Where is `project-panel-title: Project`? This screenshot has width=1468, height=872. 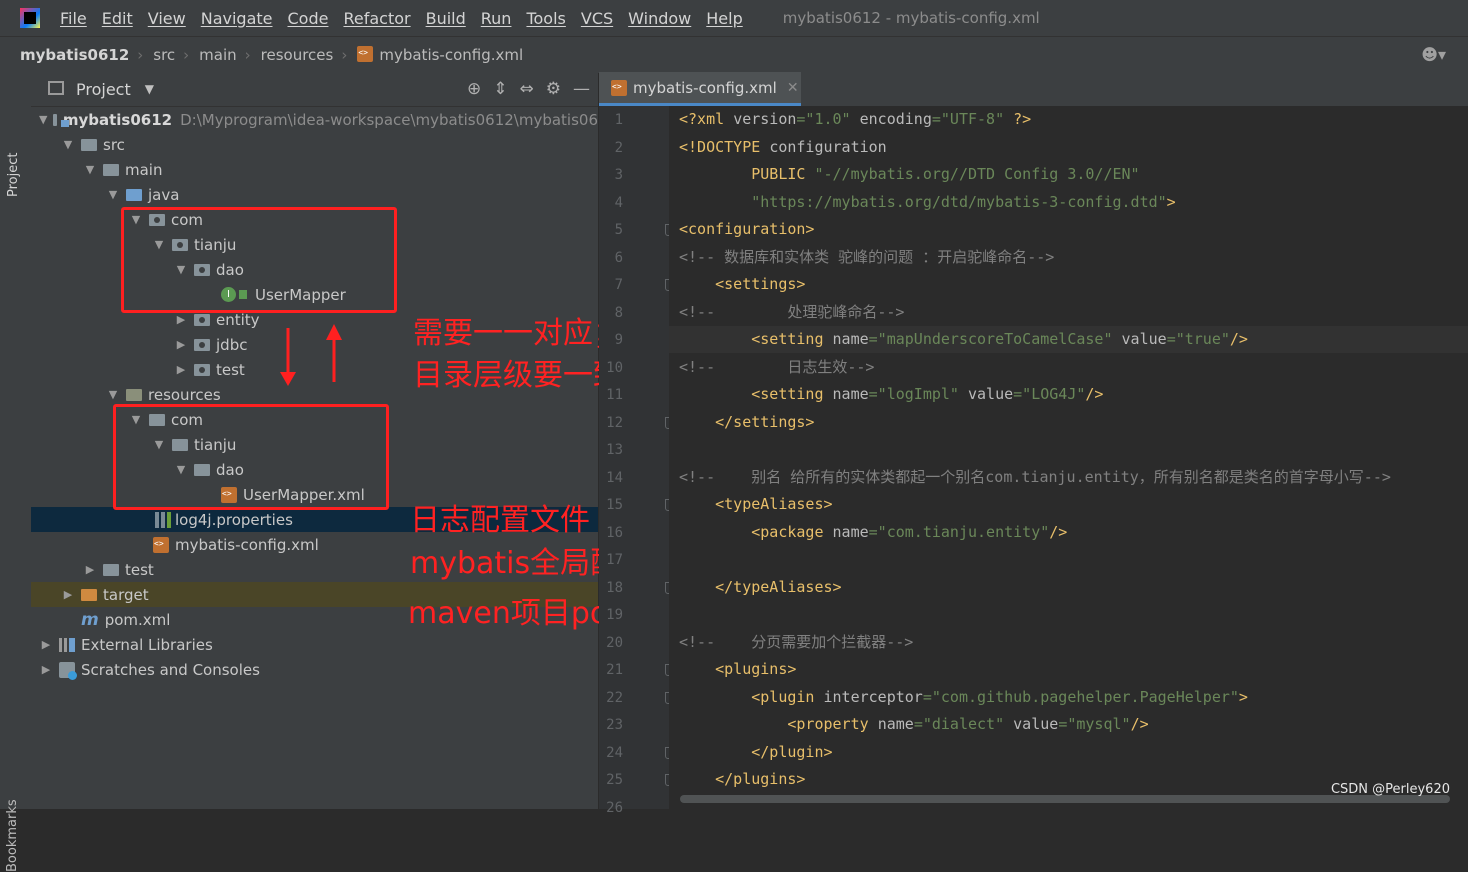
project-panel-title: Project is located at coordinates (103, 89).